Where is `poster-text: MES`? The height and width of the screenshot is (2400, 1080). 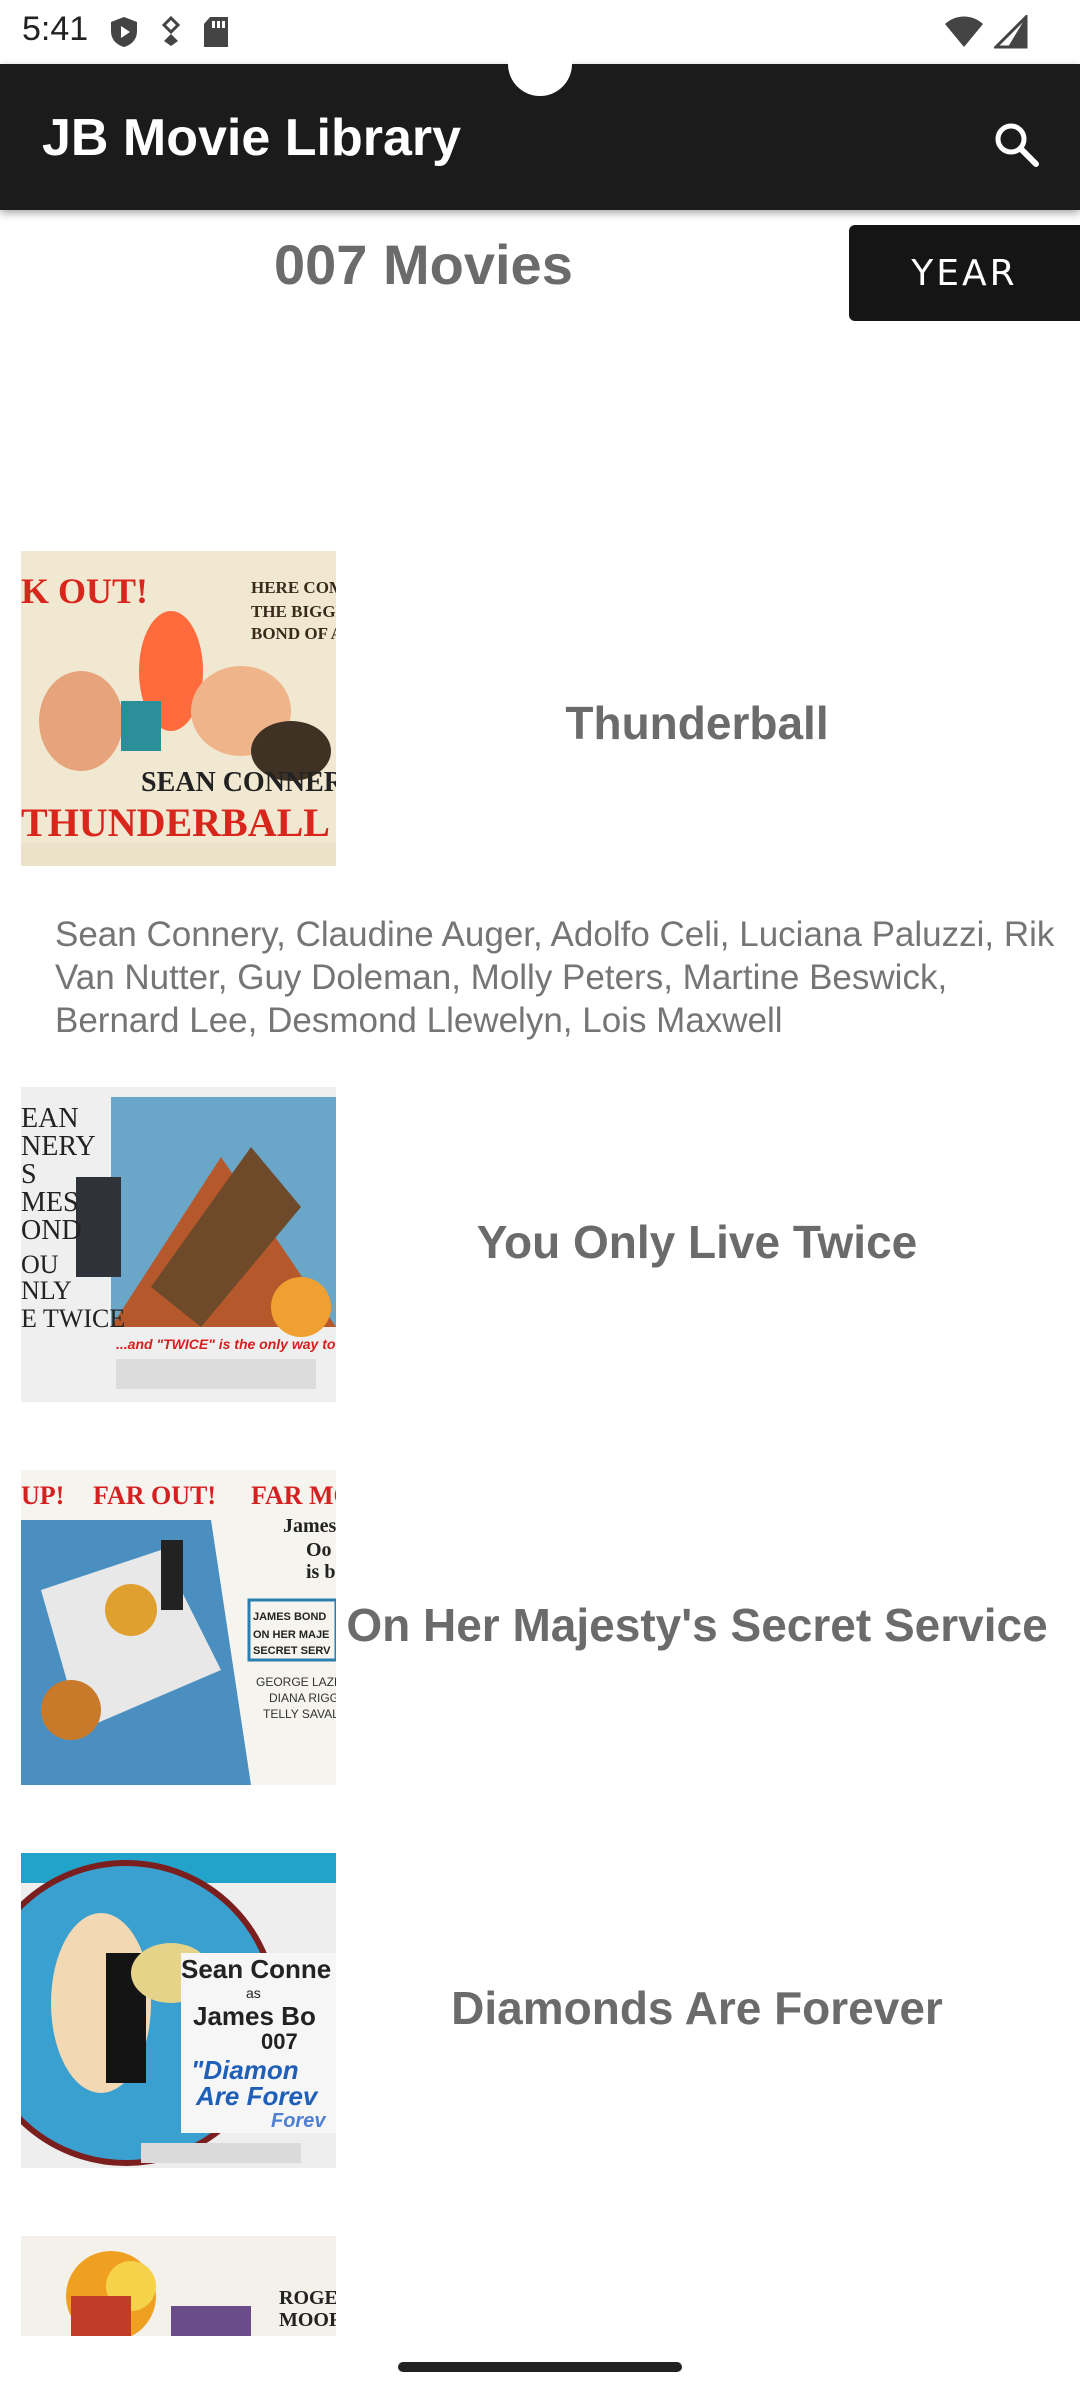
poster-text: MES is located at coordinates (50, 1202).